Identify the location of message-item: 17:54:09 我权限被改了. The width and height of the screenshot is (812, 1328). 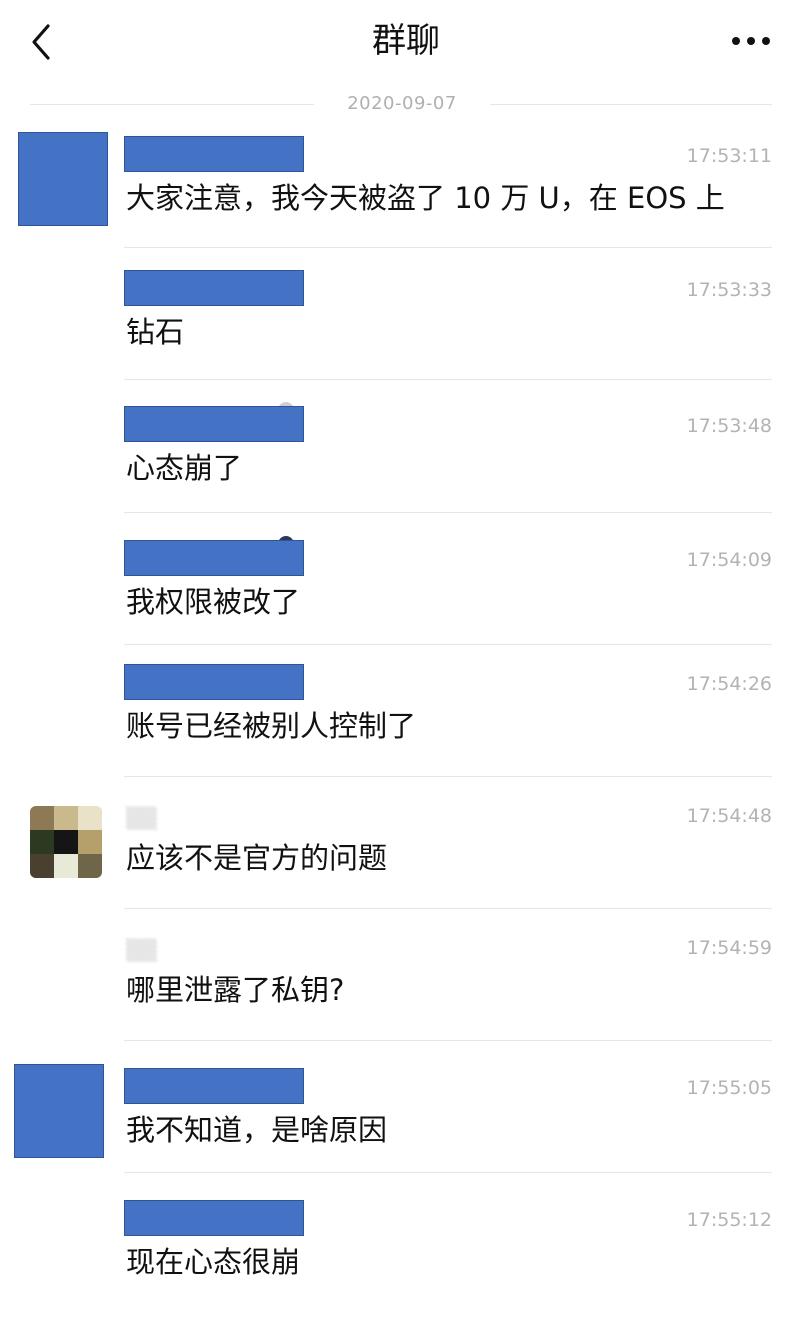
(406, 602).